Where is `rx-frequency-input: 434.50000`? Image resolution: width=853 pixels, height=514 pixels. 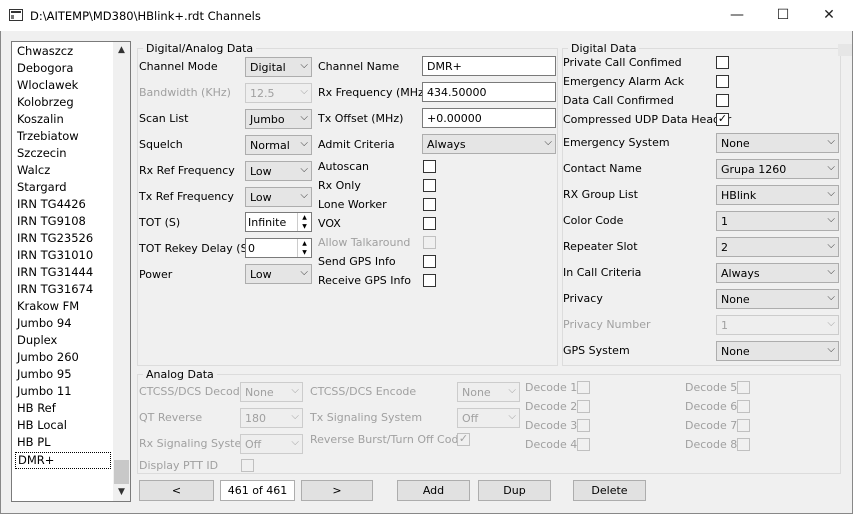
rx-frequency-input: 434.50000 is located at coordinates (489, 92).